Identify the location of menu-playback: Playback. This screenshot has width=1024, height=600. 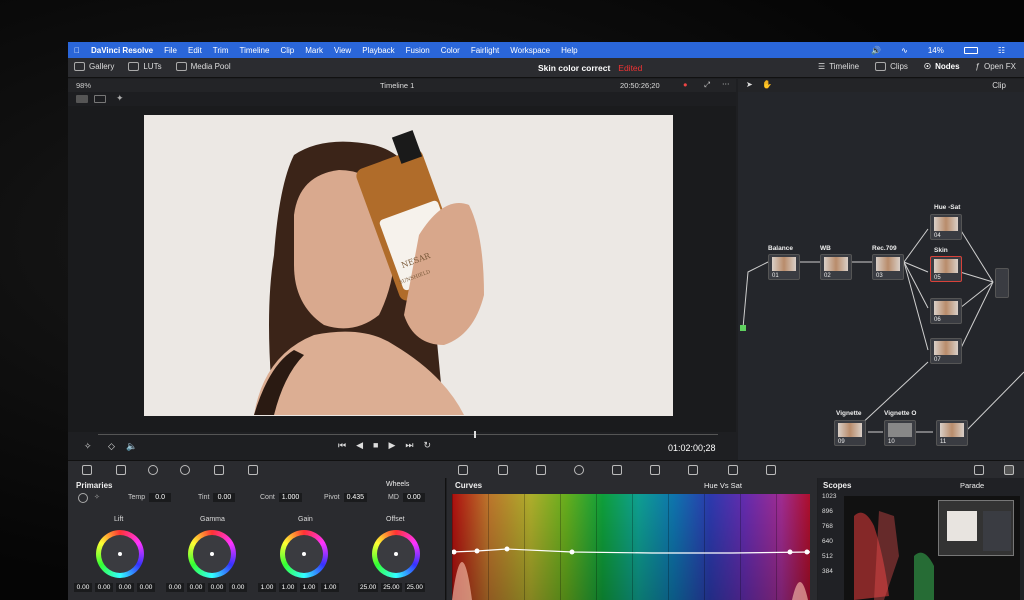
(378, 50).